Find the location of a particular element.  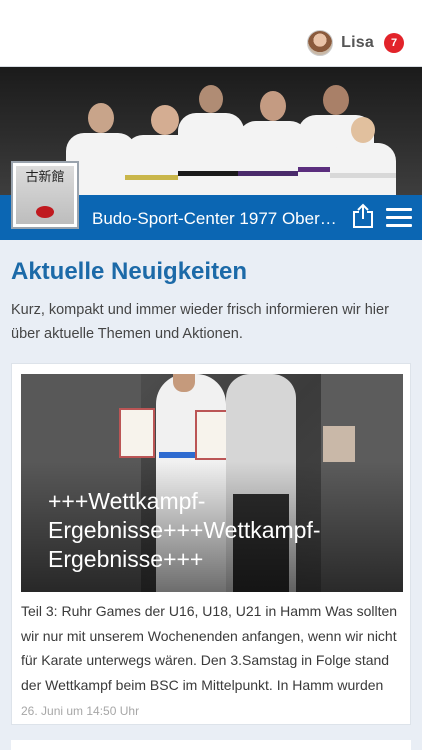

news-date: 26. Juni um 14:50 Uhr is located at coordinates (80, 711).